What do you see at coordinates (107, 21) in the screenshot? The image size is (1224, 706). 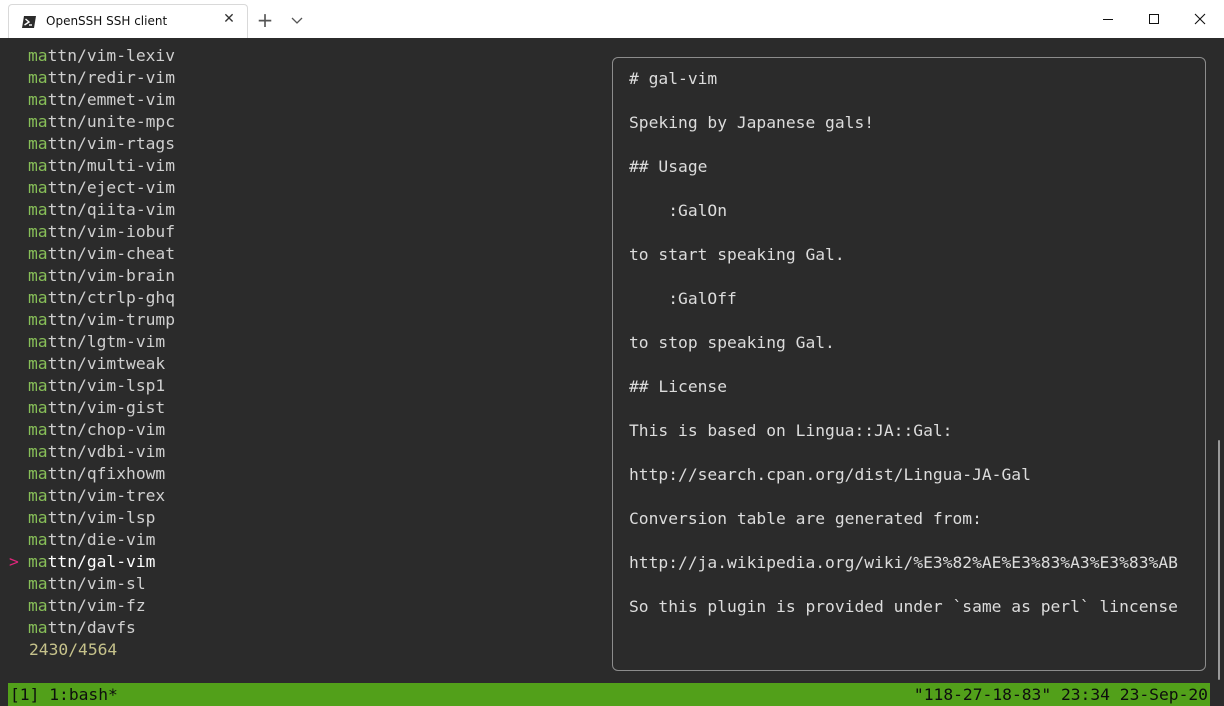 I see `tab-title: OpenSSH SSH client` at bounding box center [107, 21].